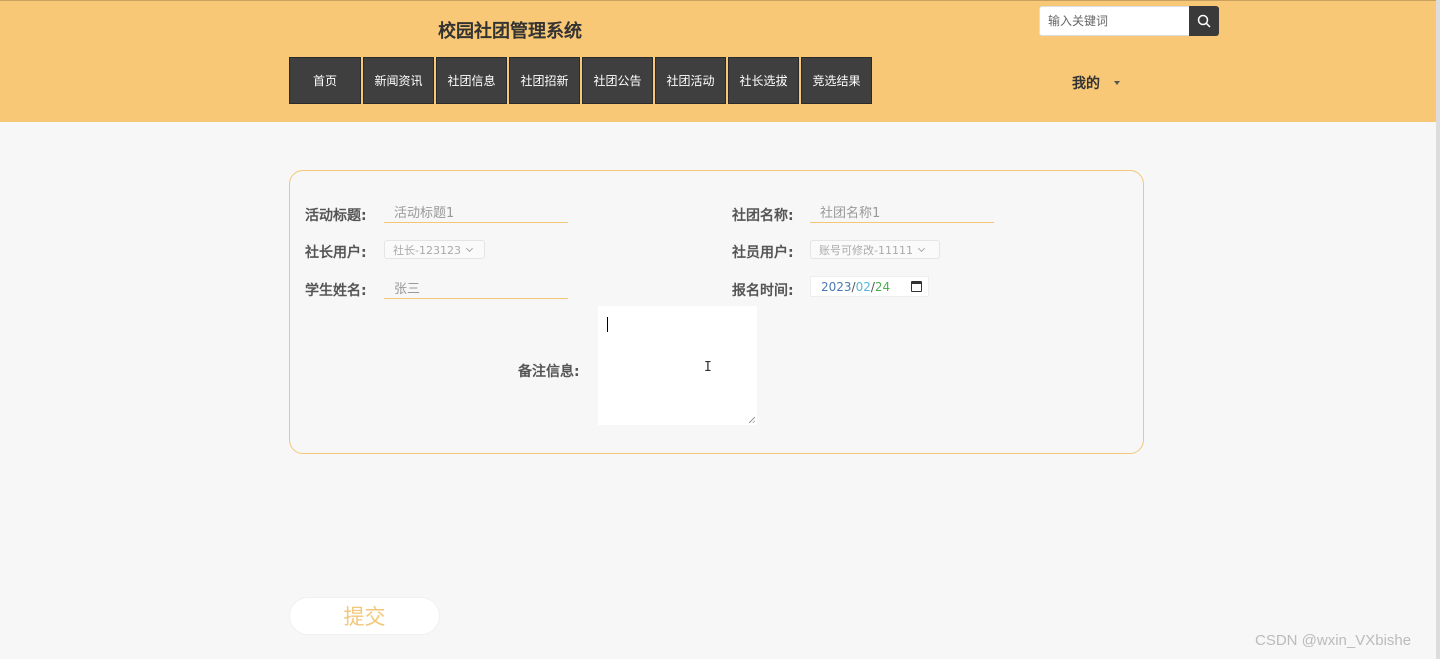  What do you see at coordinates (763, 80) in the screenshot?
I see `nav-item-president-election: 社长选拔` at bounding box center [763, 80].